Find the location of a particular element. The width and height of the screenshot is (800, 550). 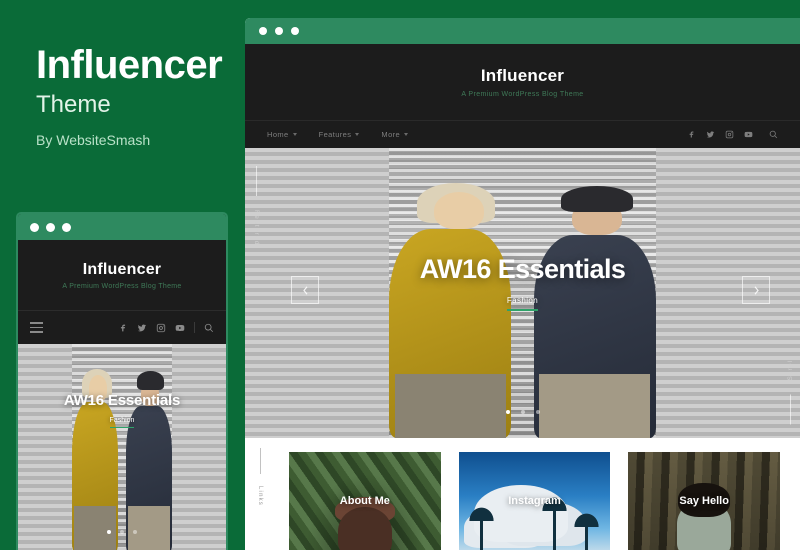

link-card-say-hello-label: Say Hello is located at coordinates (704, 501).